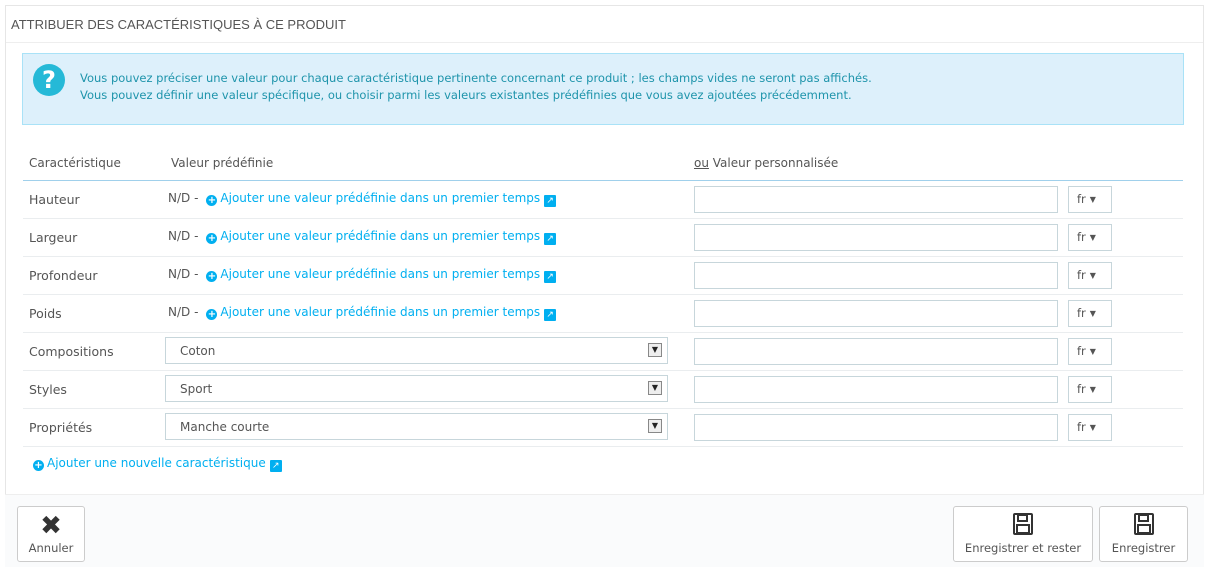  Describe the element at coordinates (1143, 548) in the screenshot. I see `save-label: Enregistrer` at that location.